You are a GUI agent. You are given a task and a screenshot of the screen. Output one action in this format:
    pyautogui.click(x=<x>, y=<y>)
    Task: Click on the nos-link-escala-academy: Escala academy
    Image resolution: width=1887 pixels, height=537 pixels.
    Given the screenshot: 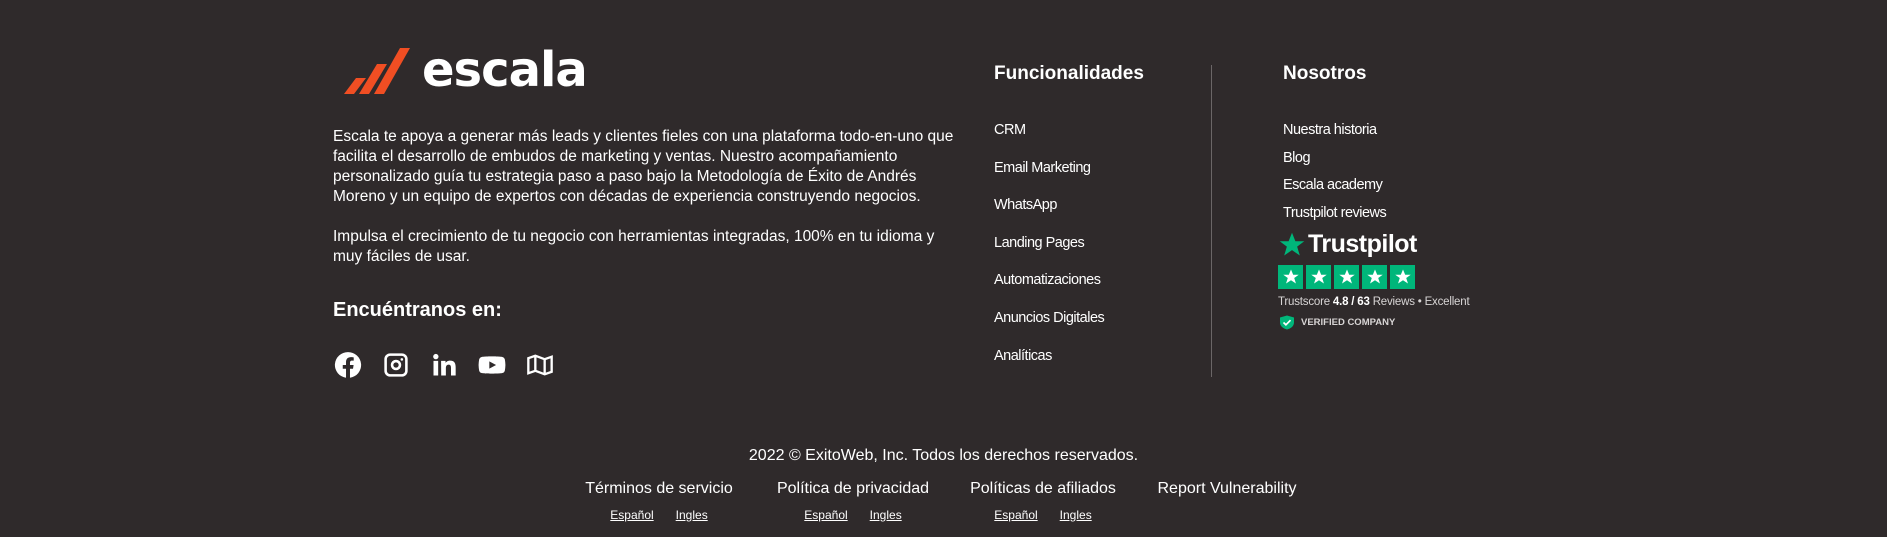 What is the action you would take?
    pyautogui.click(x=1334, y=191)
    